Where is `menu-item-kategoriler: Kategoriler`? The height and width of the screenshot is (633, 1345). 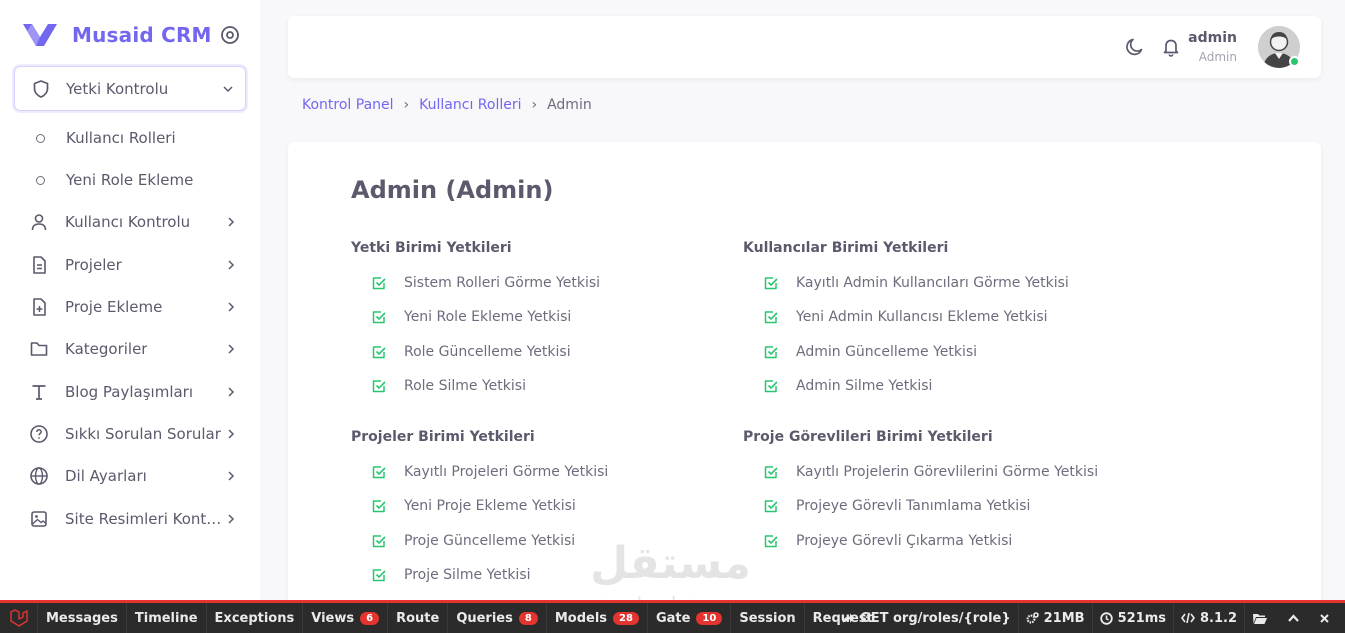
menu-item-kategoriler: Kategoriler is located at coordinates (137, 349).